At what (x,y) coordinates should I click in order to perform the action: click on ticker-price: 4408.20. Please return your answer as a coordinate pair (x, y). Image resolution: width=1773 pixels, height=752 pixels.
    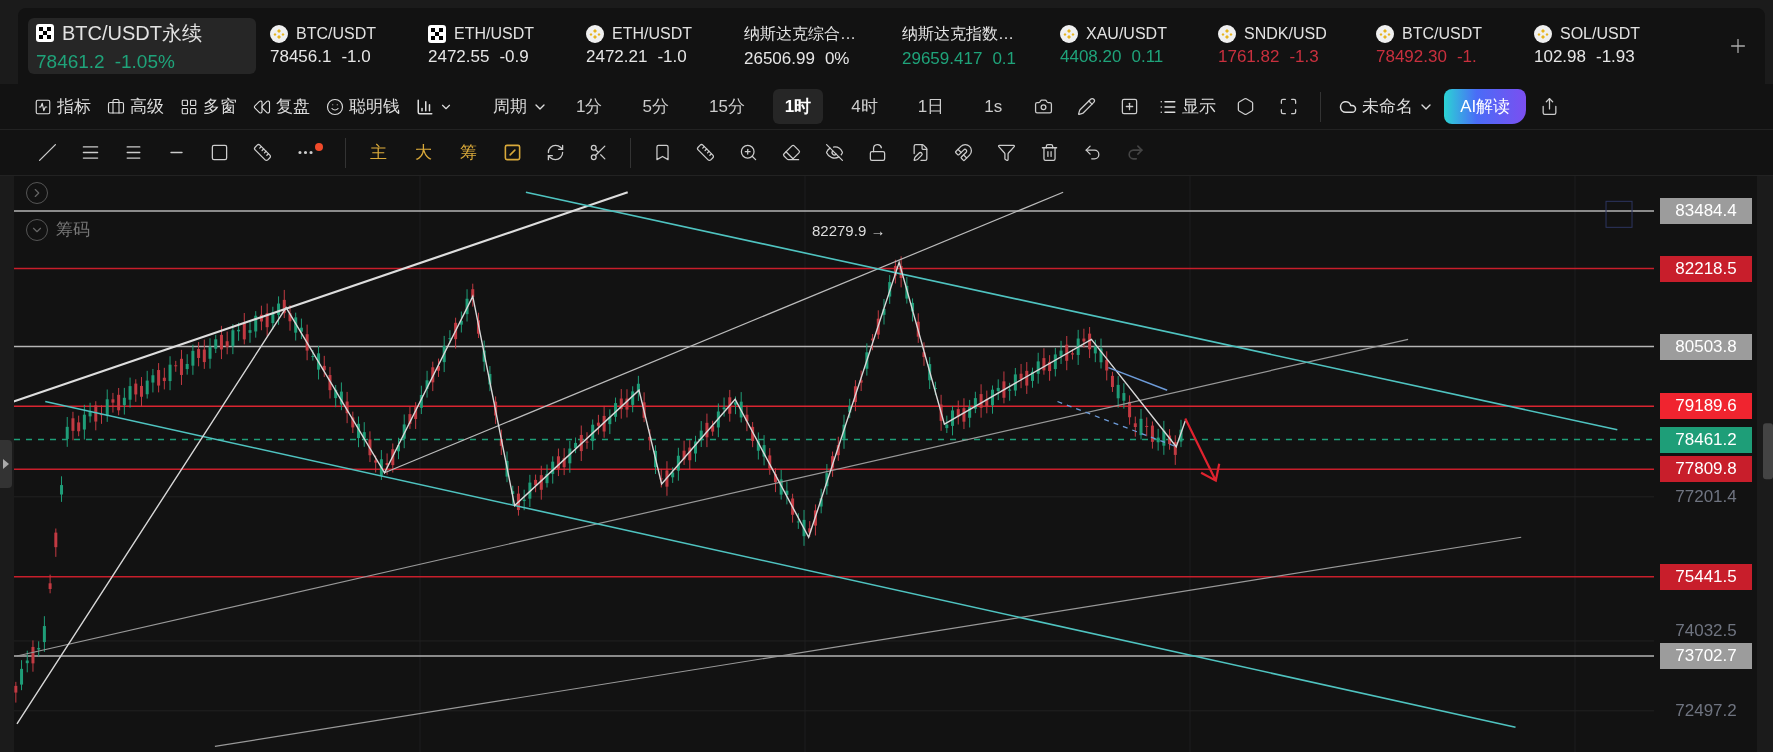
    Looking at the image, I should click on (1091, 57).